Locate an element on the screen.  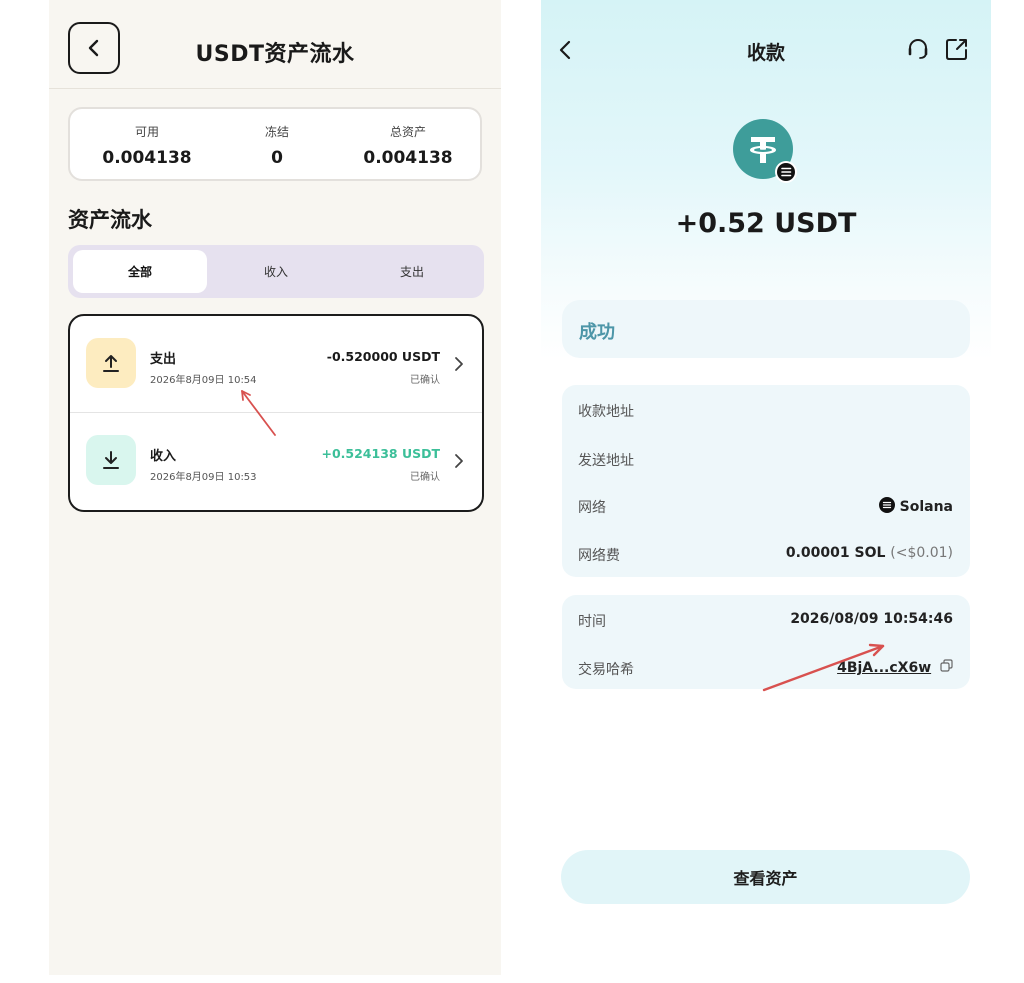
header: USDT资产流水 is located at coordinates (275, 44).